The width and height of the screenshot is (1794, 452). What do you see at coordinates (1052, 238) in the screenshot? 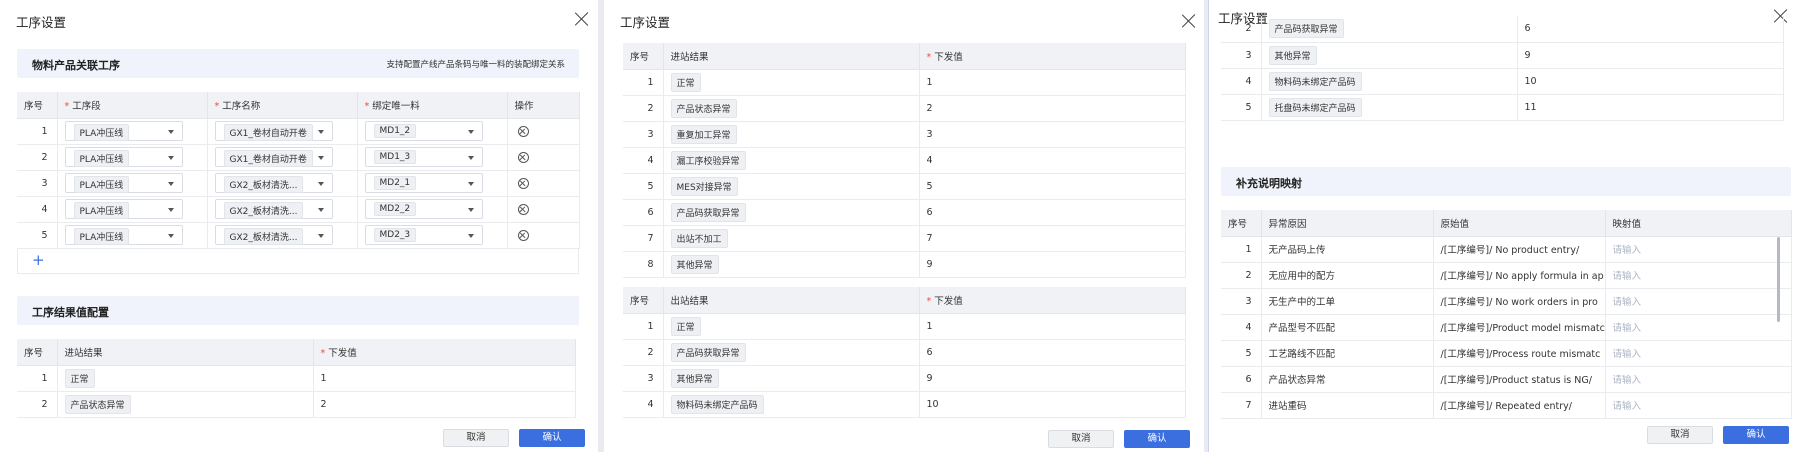
I see `cell-value: 7` at bounding box center [1052, 238].